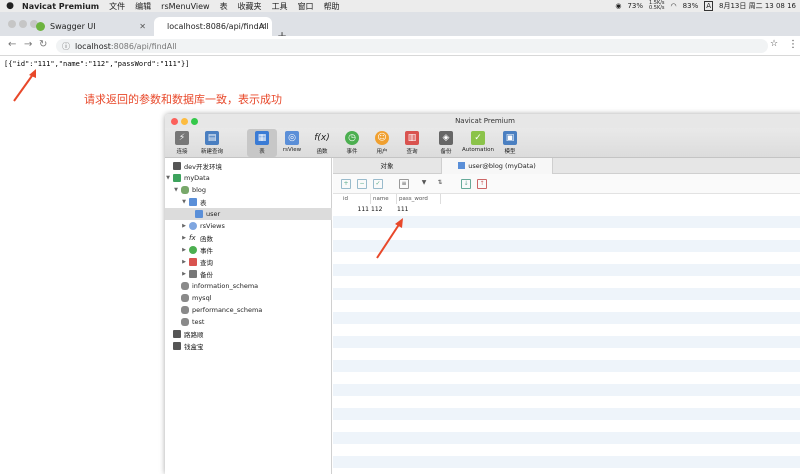 The height and width of the screenshot is (474, 800). What do you see at coordinates (657, 8) in the screenshot?
I see `net-down: 0.5K/s` at bounding box center [657, 8].